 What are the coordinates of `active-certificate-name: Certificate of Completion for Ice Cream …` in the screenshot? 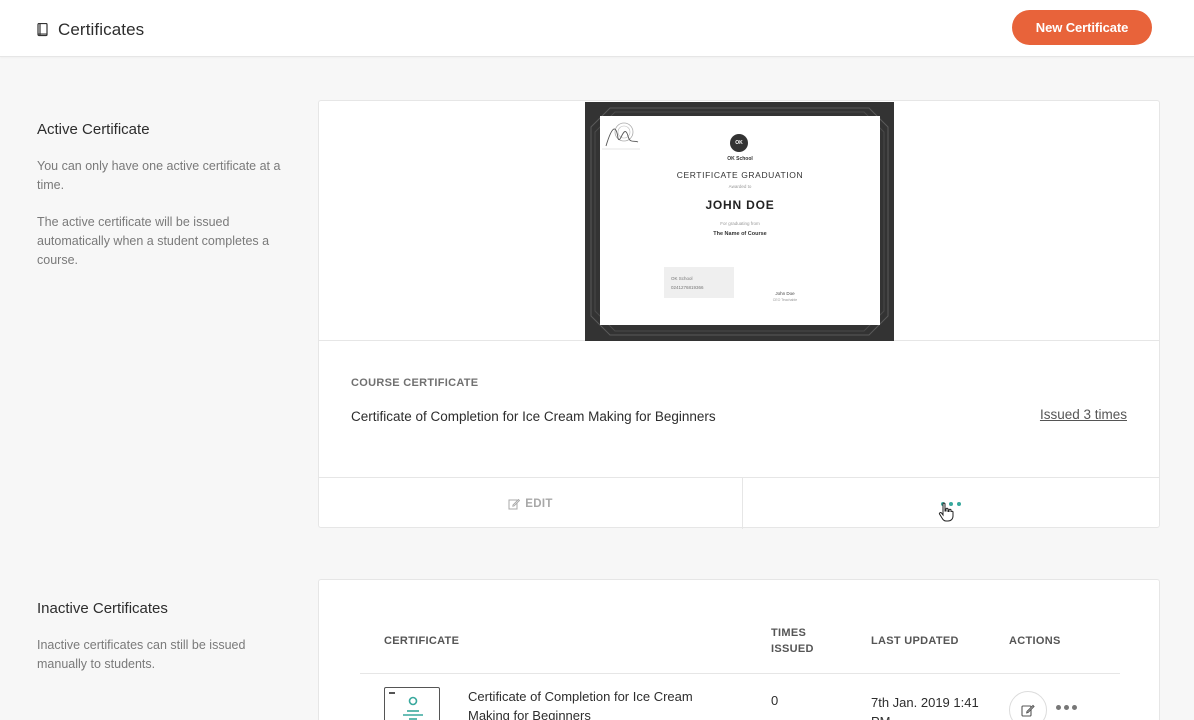 It's located at (533, 416).